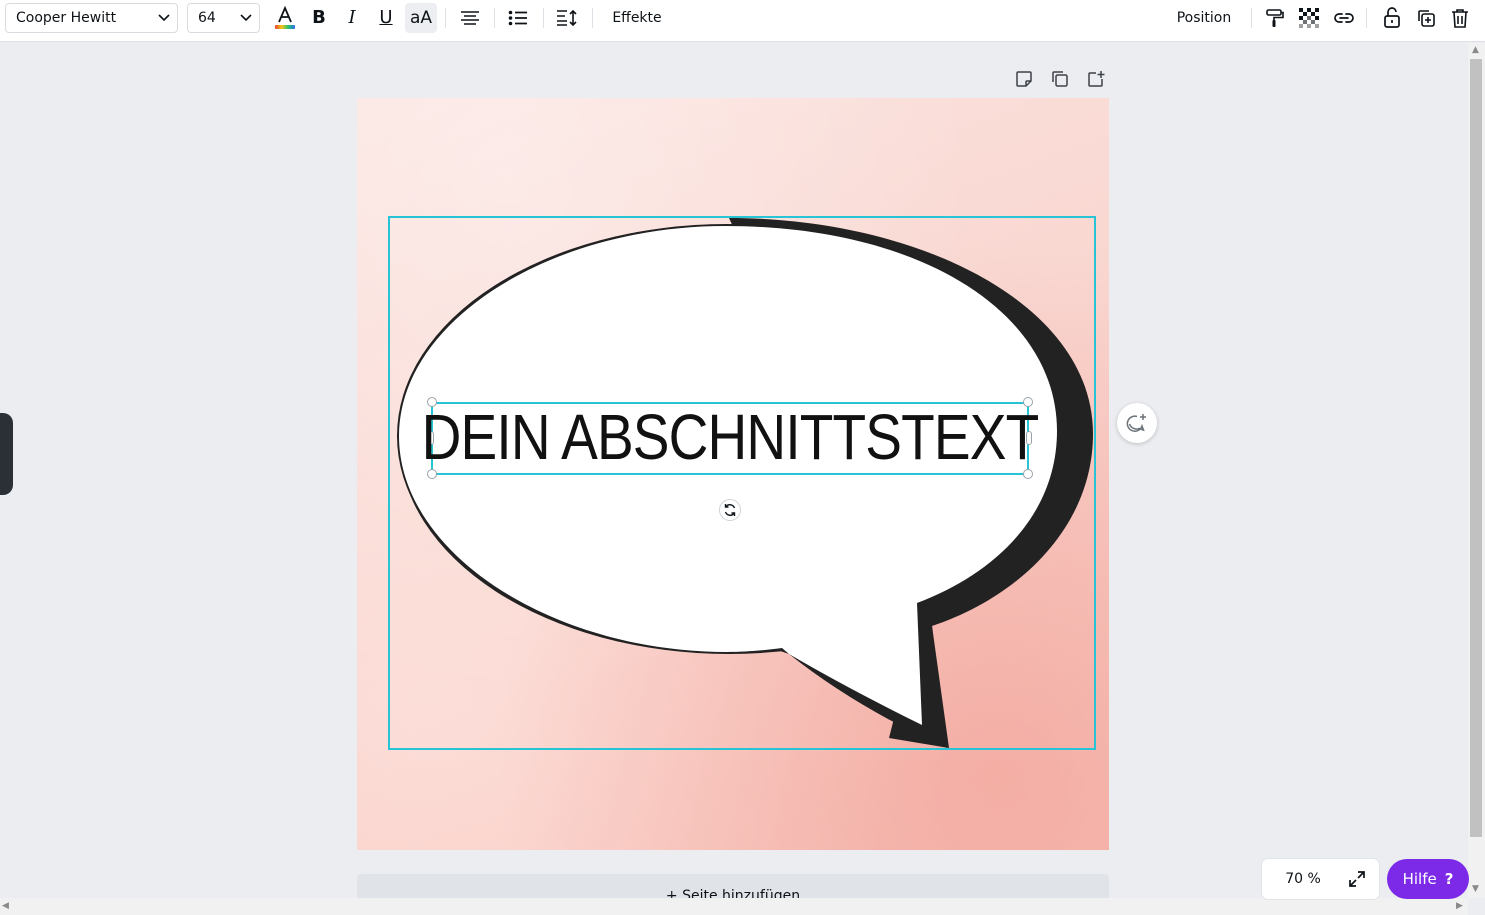 Image resolution: width=1485 pixels, height=915 pixels. I want to click on transparency-button, so click(1309, 18).